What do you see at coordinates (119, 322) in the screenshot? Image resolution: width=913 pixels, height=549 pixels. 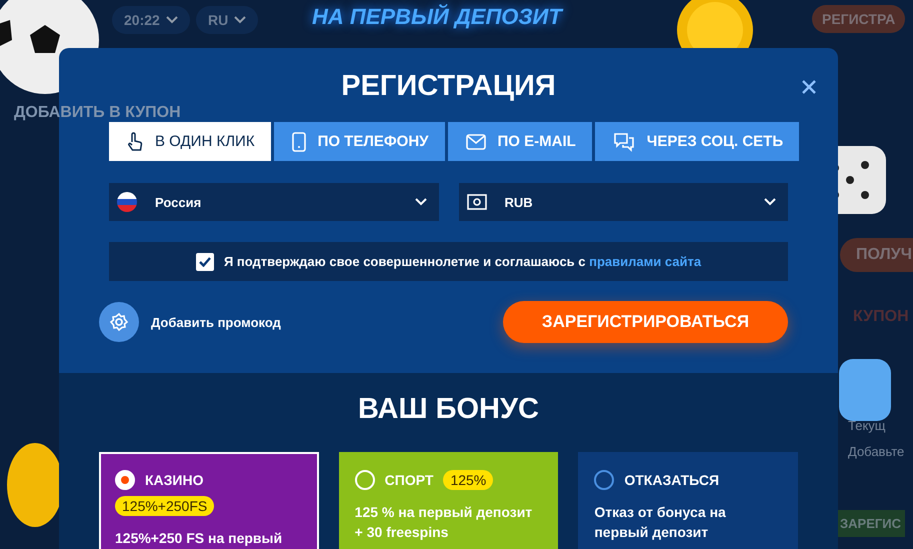 I see `gear-icon` at bounding box center [119, 322].